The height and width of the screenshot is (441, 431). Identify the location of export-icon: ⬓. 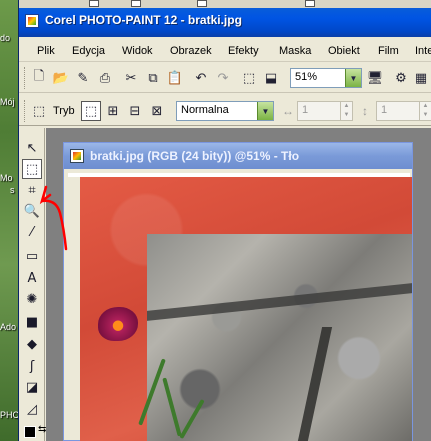
(271, 78).